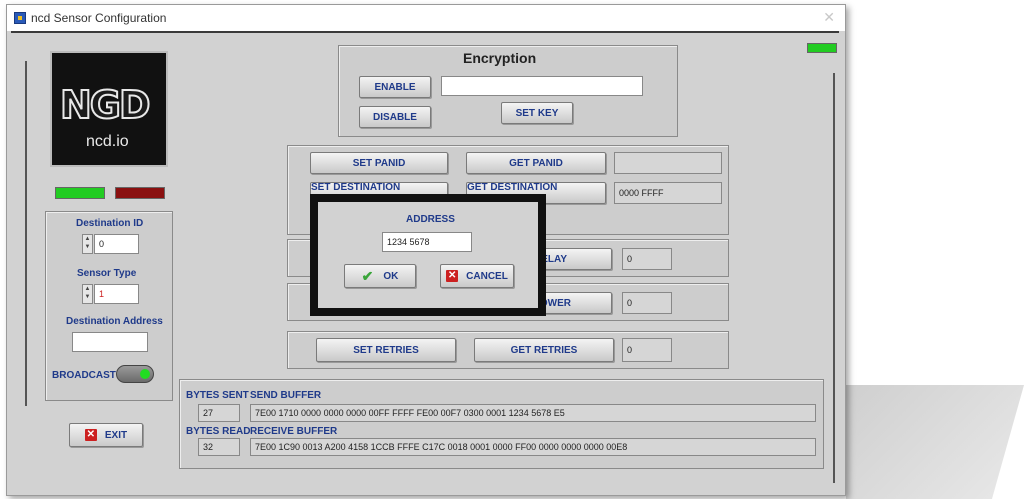 The image size is (1024, 499). What do you see at coordinates (380, 276) in the screenshot?
I see `dialog-ok-button: ✔ OK` at bounding box center [380, 276].